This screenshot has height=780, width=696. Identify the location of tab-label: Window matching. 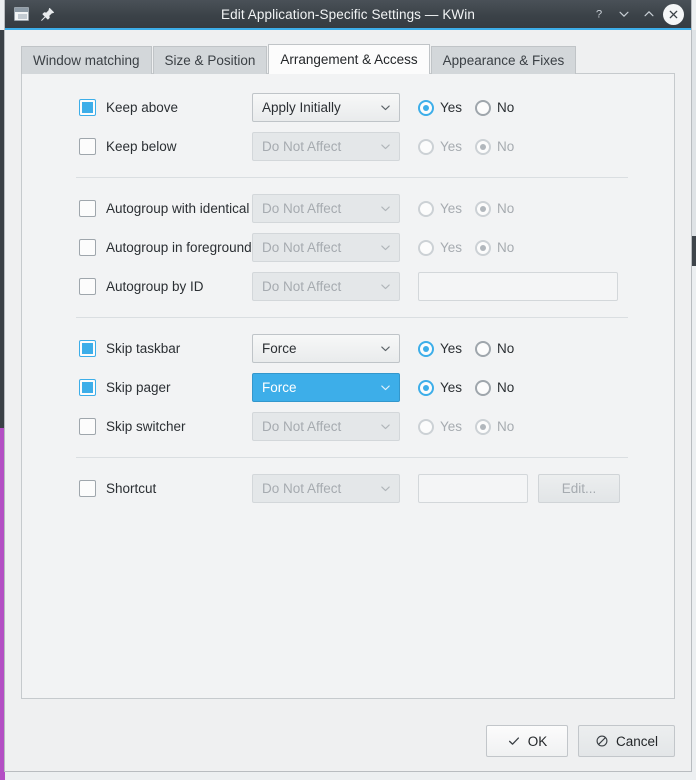
(86, 60).